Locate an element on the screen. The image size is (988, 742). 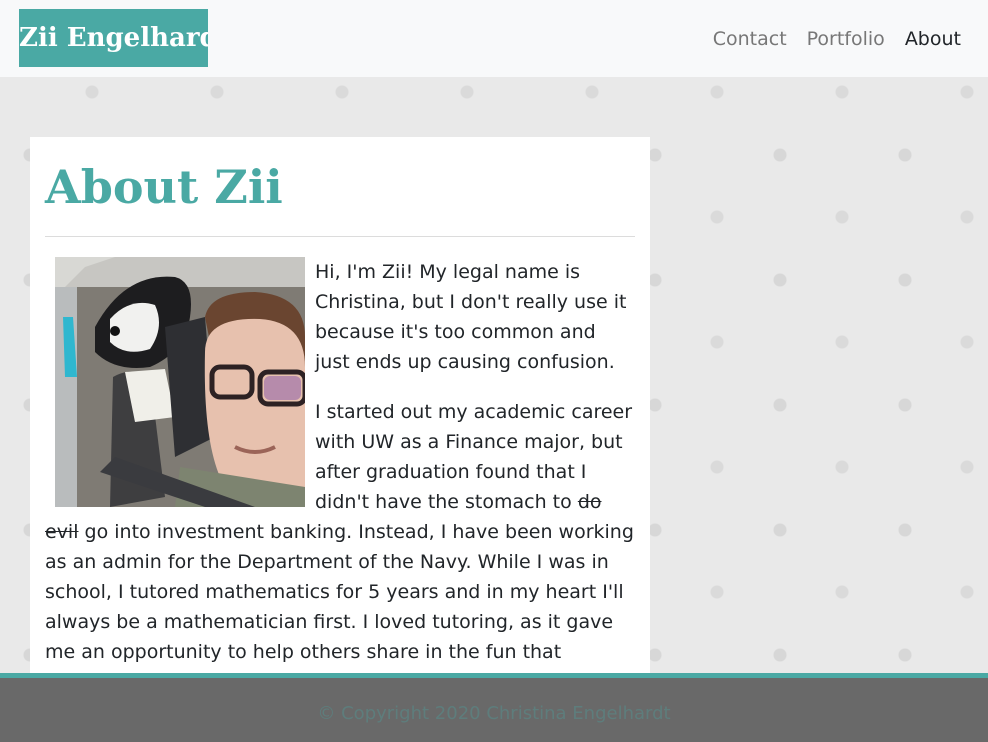
profile-photo is located at coordinates (180, 382).